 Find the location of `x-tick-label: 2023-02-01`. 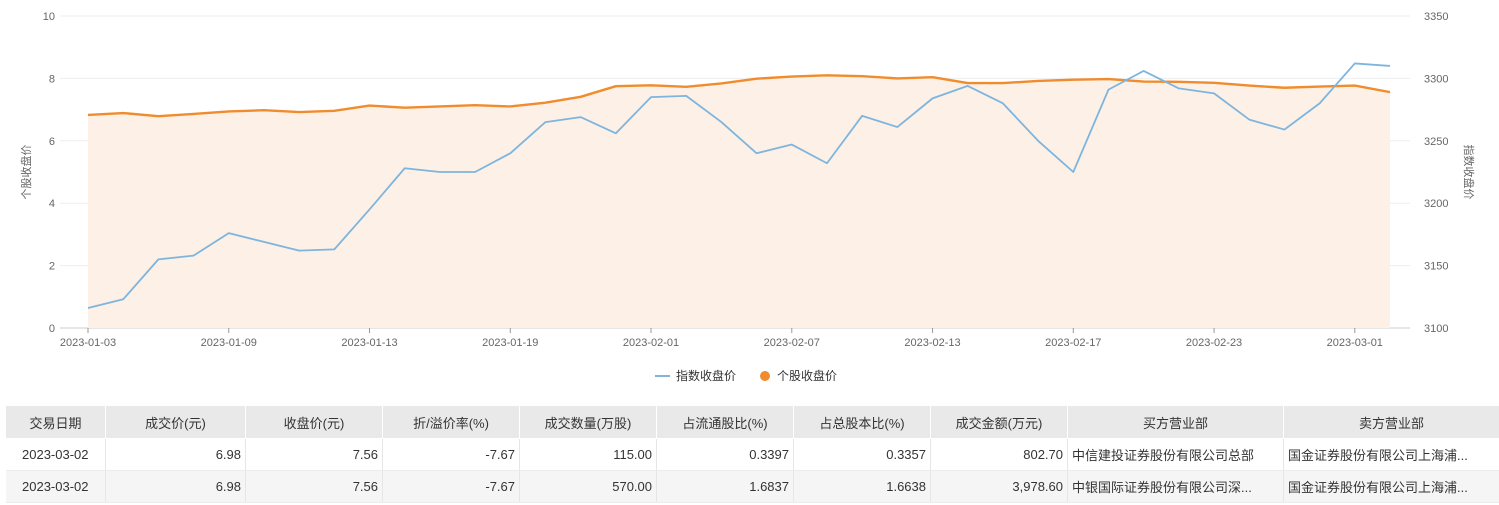

x-tick-label: 2023-02-01 is located at coordinates (651, 343).